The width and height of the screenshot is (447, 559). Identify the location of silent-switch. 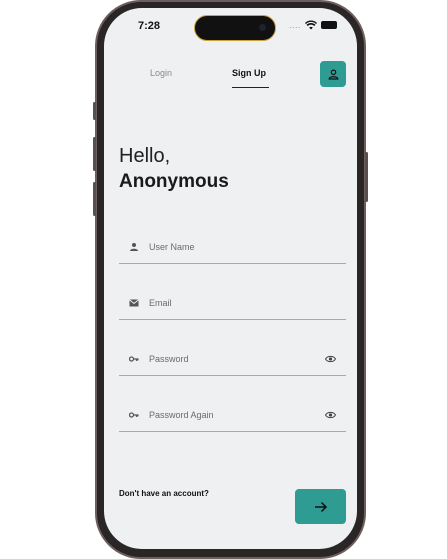
(94, 111).